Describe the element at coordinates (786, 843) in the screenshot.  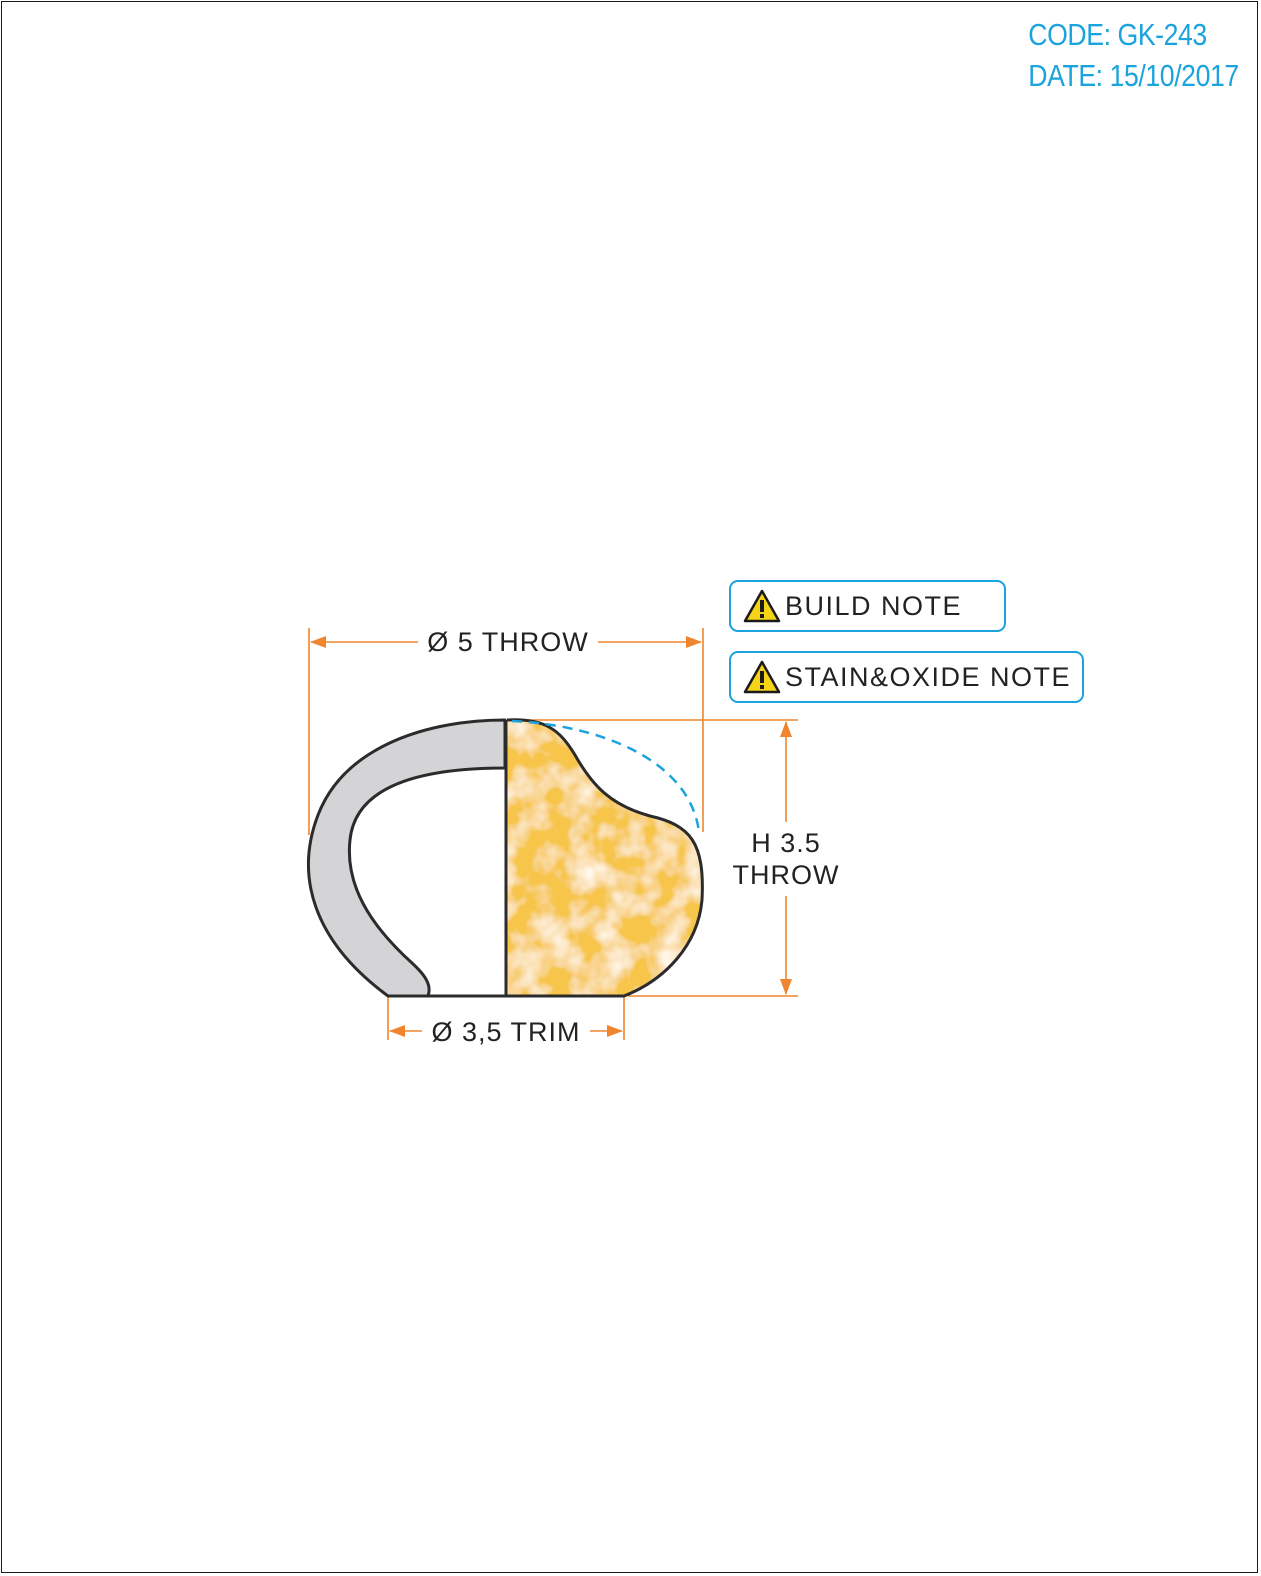
I see `height-label-line1: H 3.5` at that location.